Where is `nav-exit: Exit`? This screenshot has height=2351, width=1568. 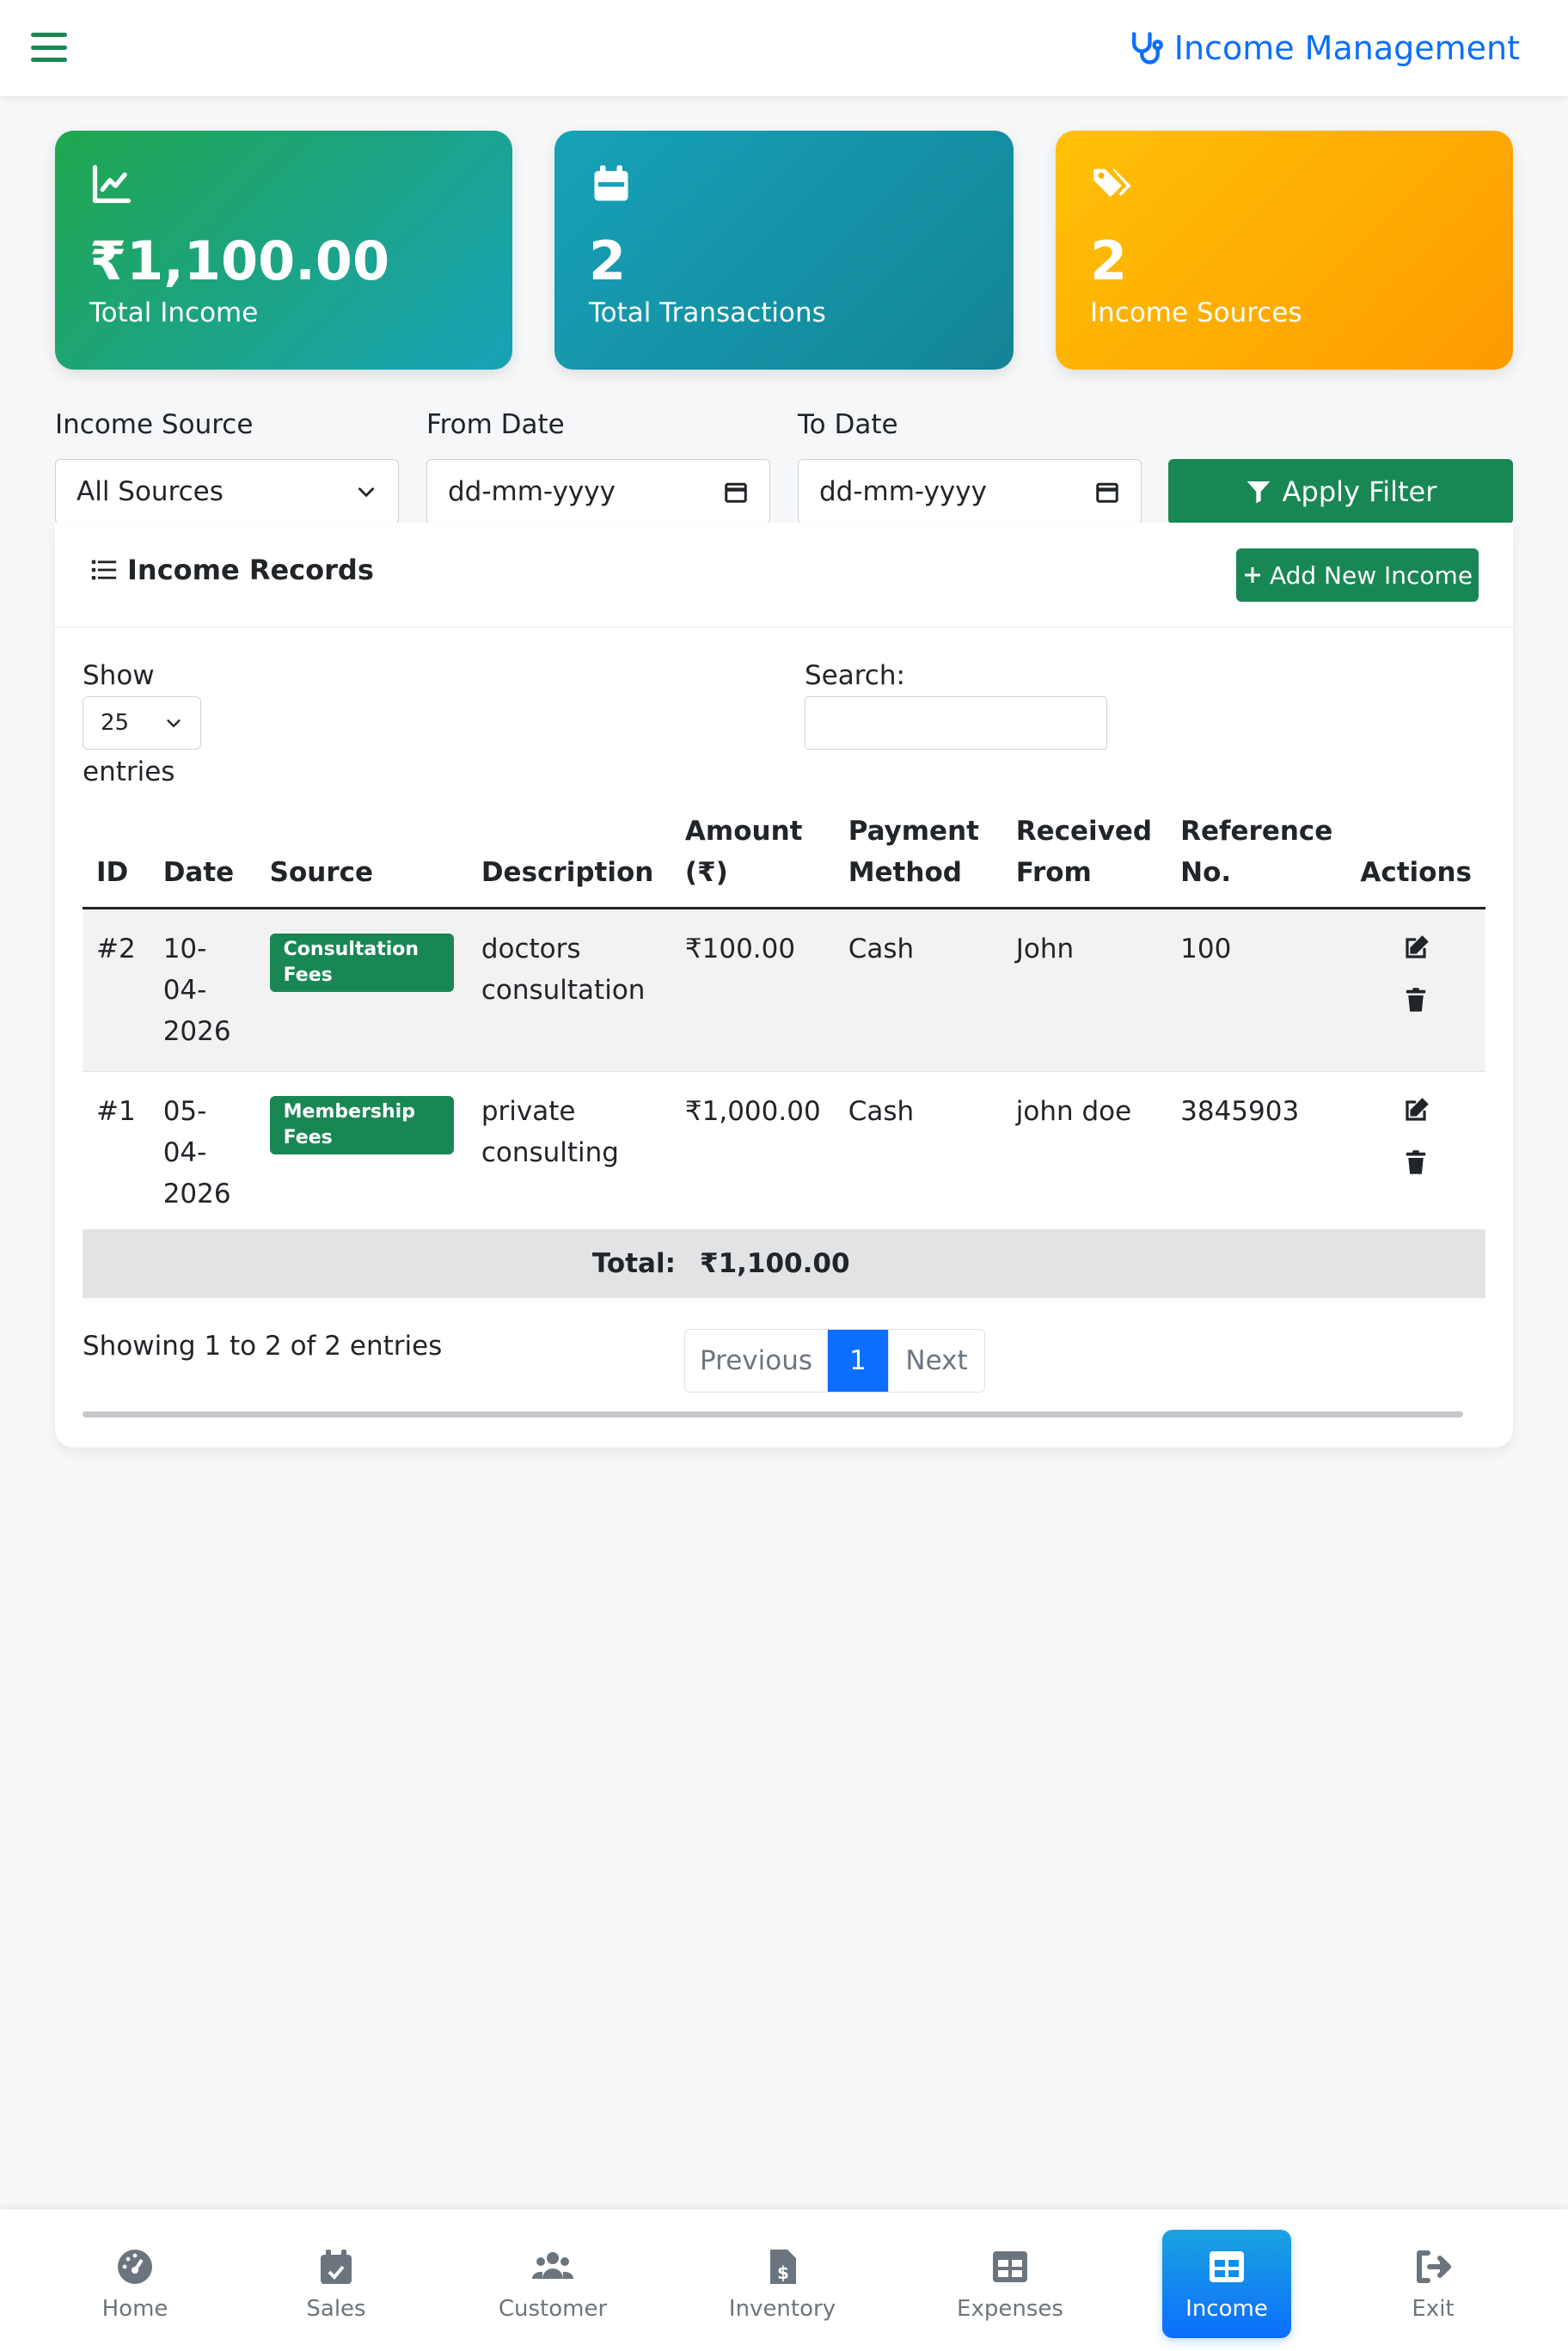 nav-exit: Exit is located at coordinates (1433, 2284).